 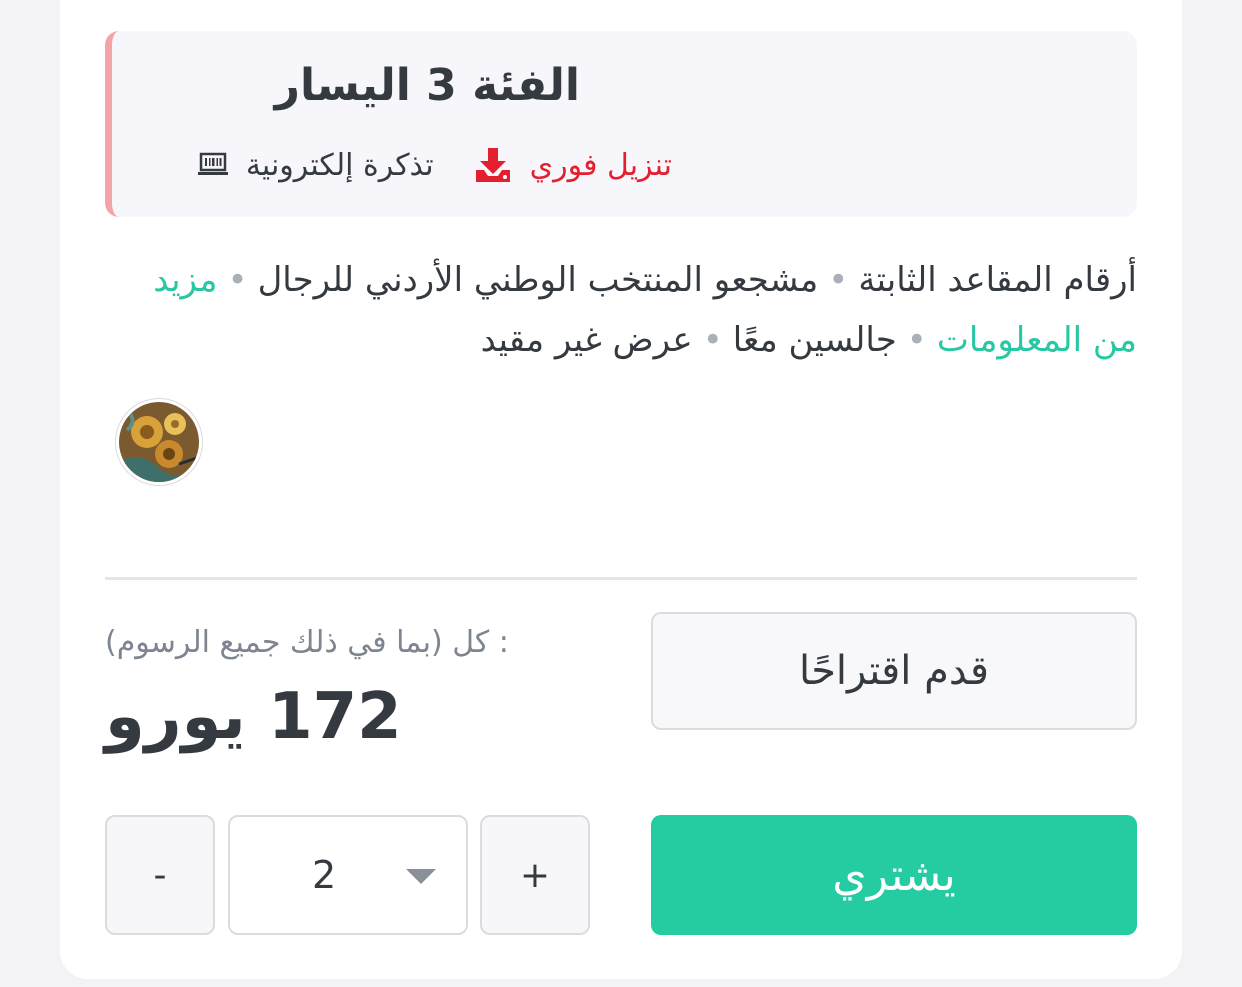 What do you see at coordinates (894, 875) in the screenshot?
I see `buy-button: يشتري` at bounding box center [894, 875].